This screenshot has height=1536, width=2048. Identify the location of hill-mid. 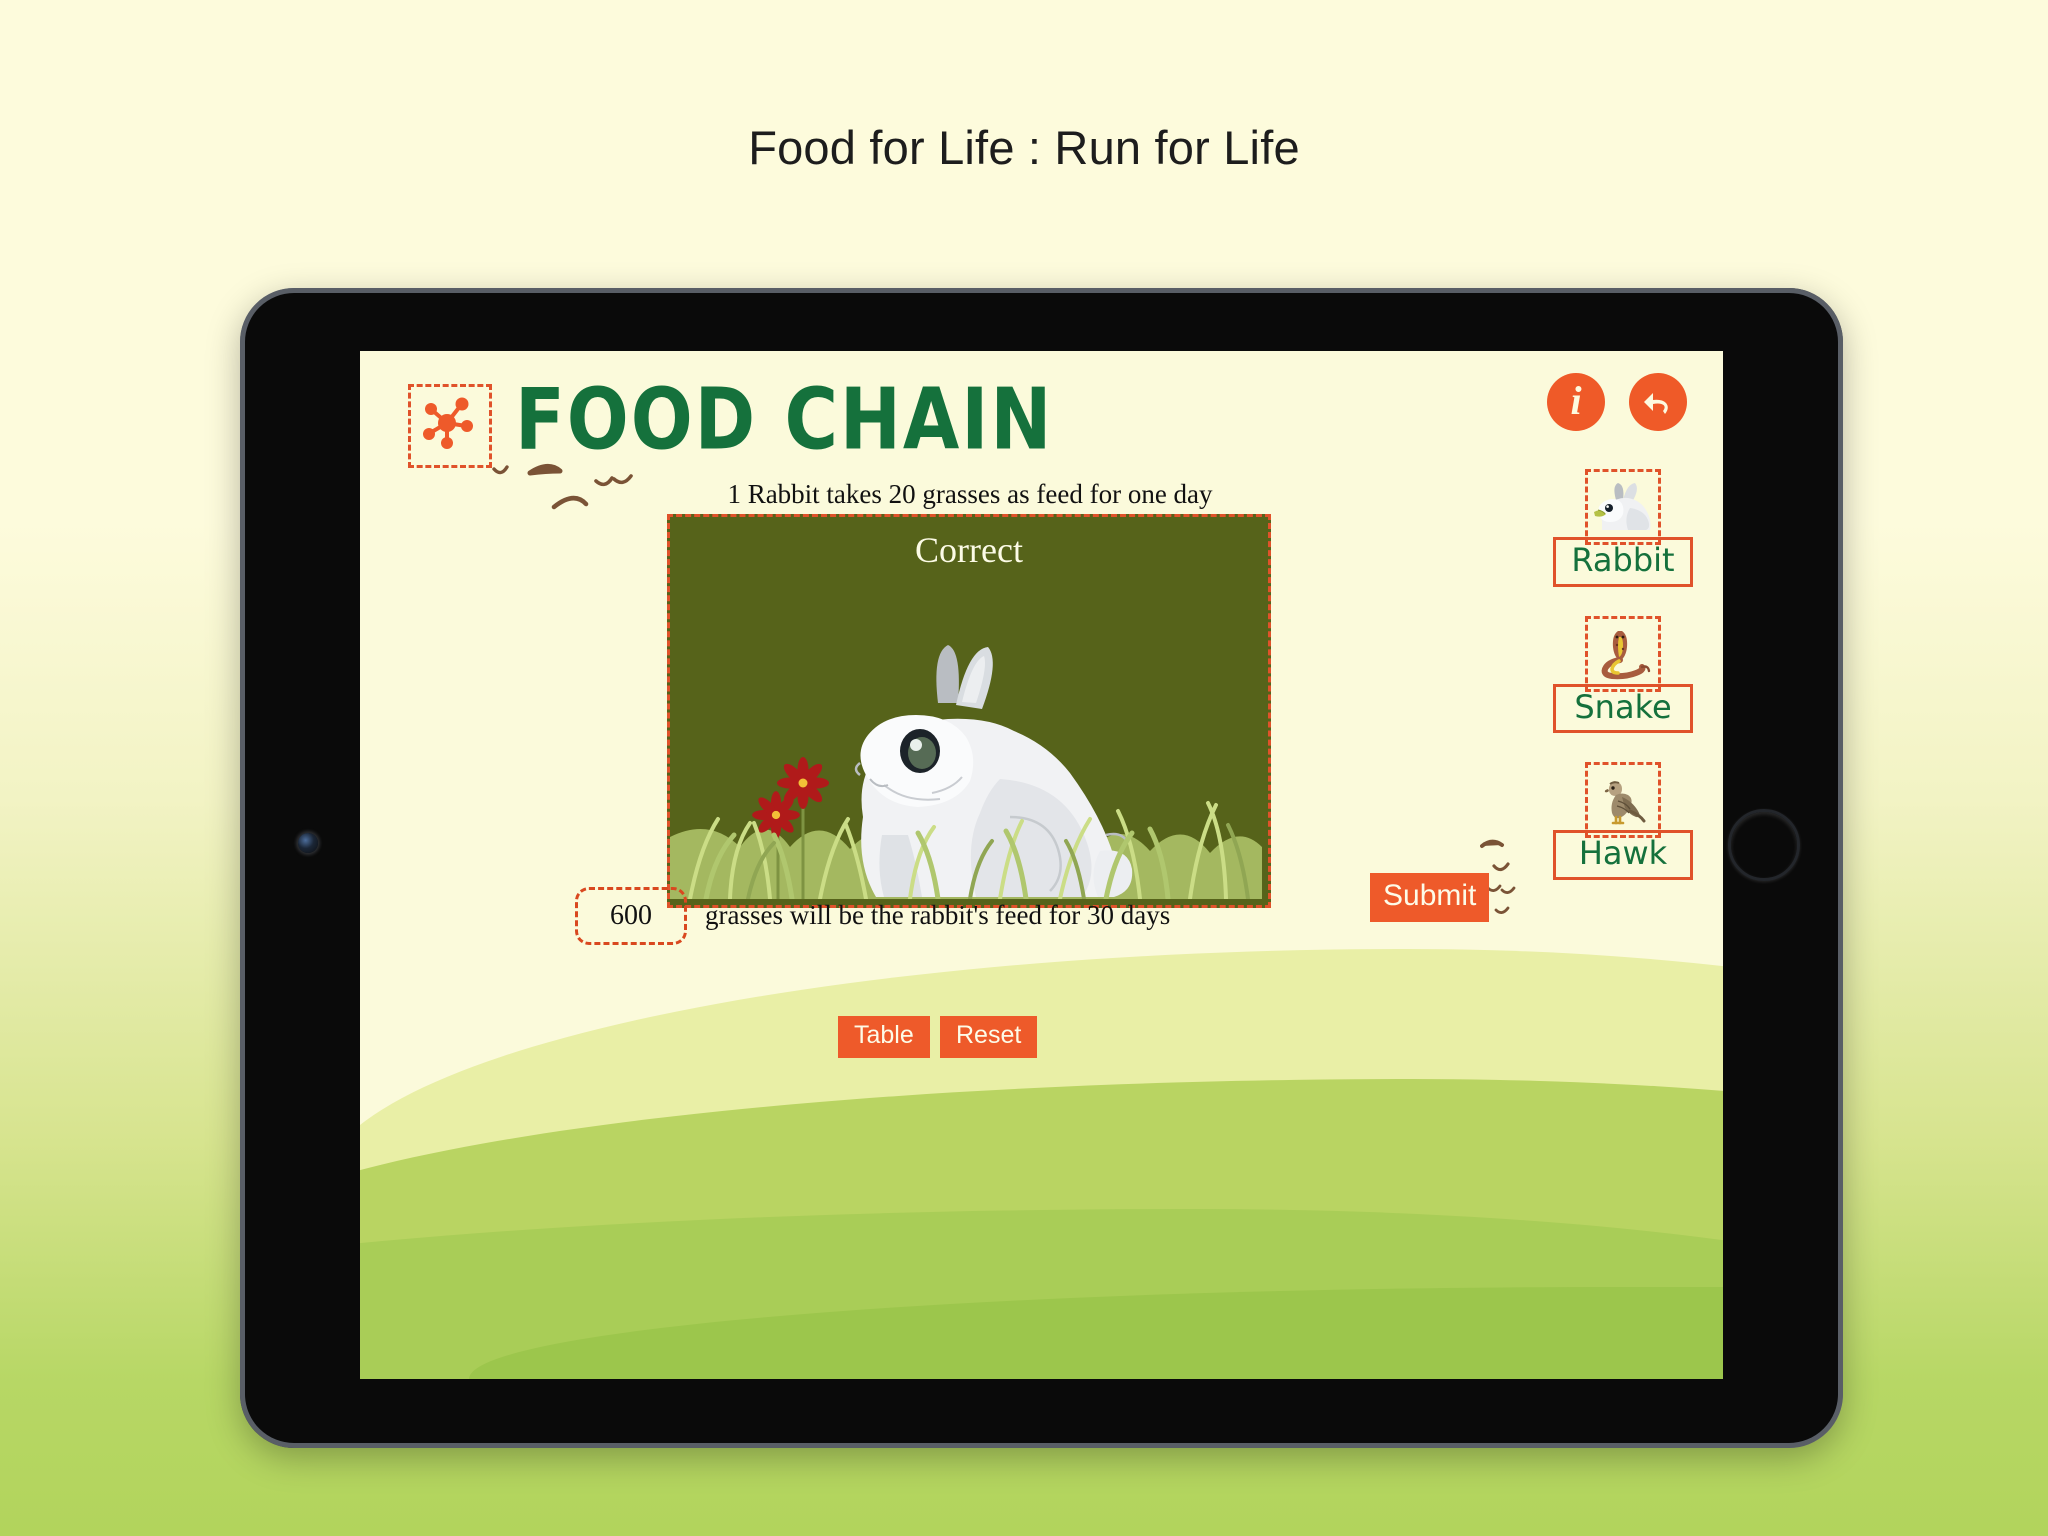
(1041, 1229).